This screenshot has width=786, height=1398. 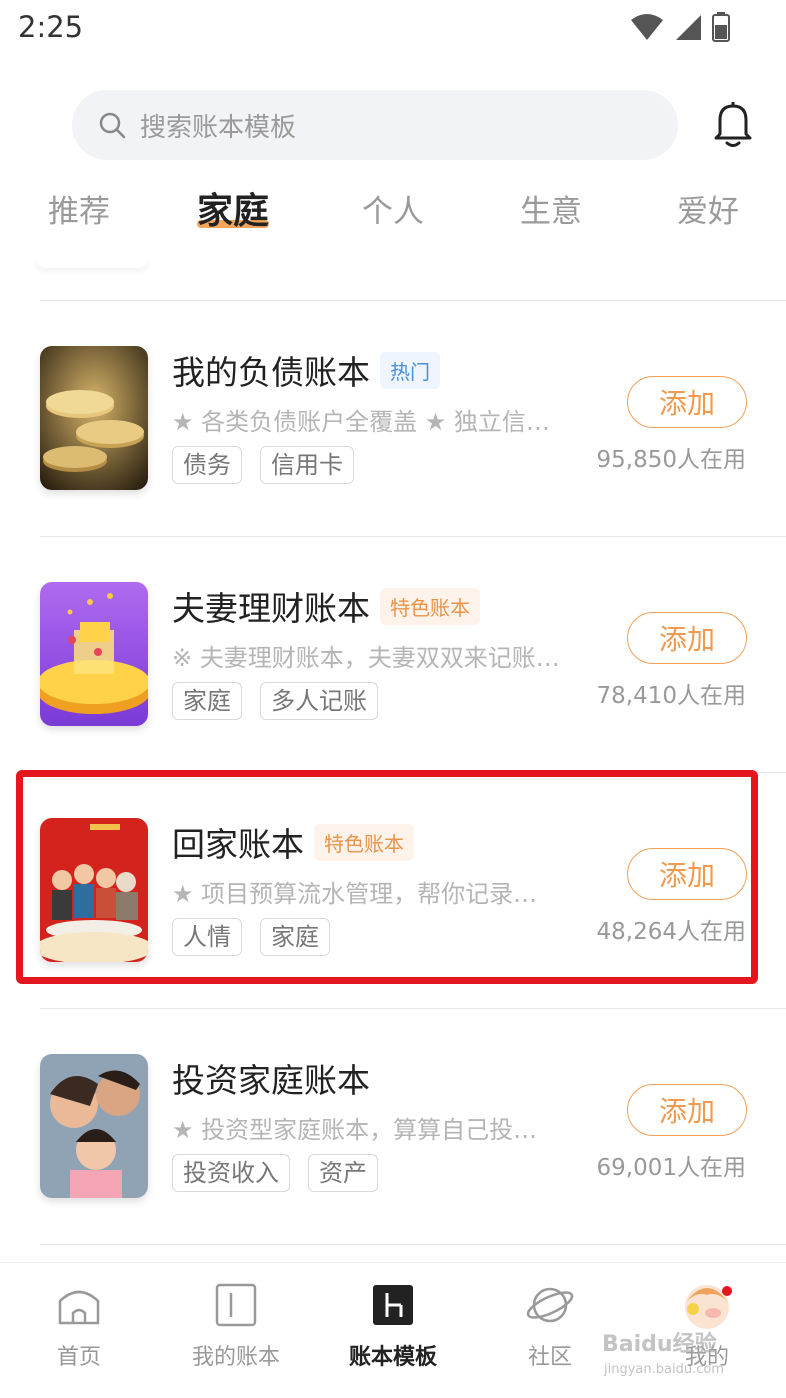 What do you see at coordinates (375, 125) in the screenshot?
I see `search-input: 搜索账本模板` at bounding box center [375, 125].